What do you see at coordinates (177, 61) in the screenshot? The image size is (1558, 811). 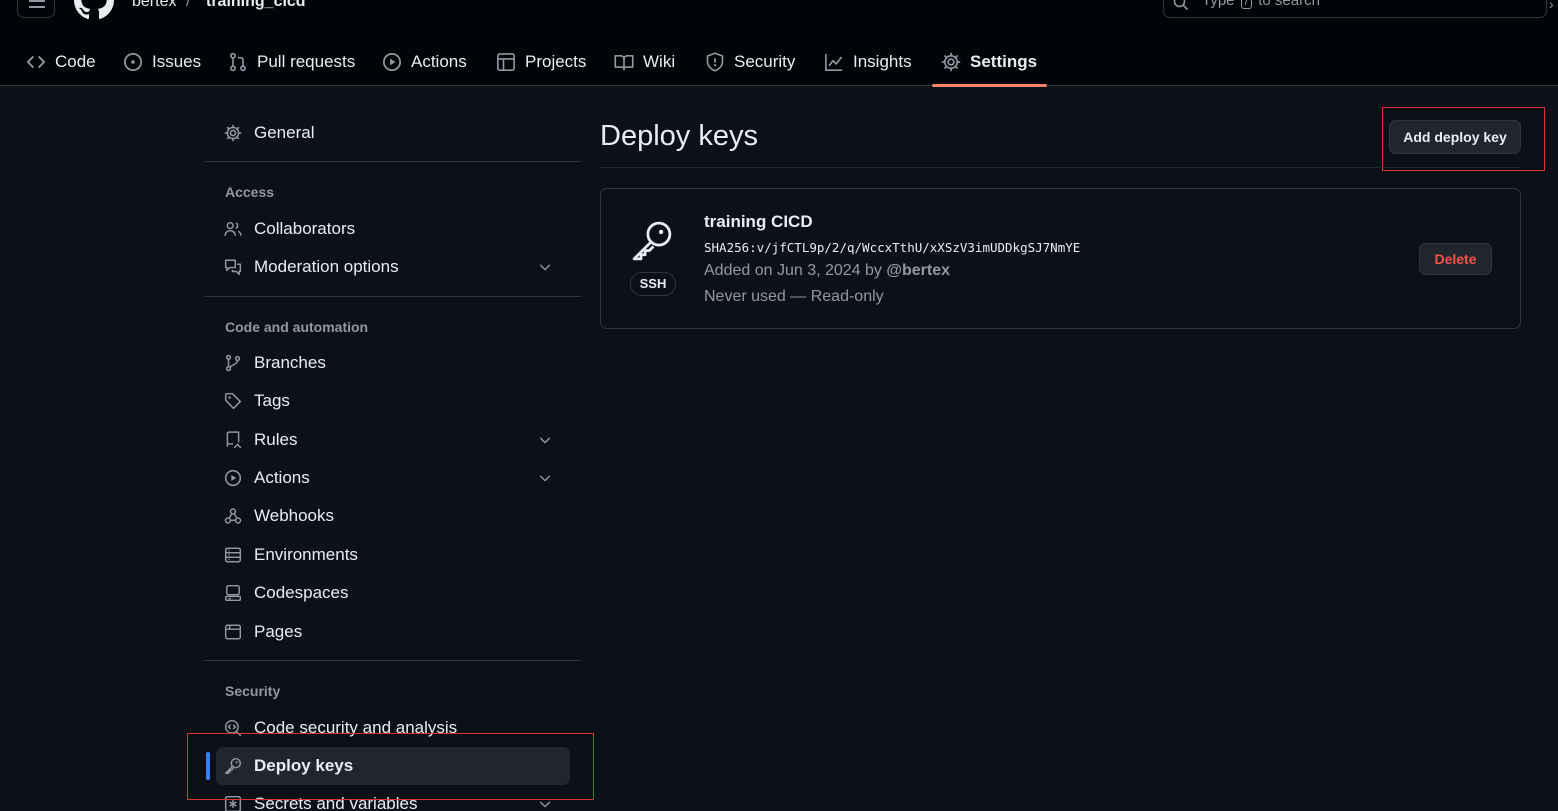 I see `tab-issues-label: Issues` at bounding box center [177, 61].